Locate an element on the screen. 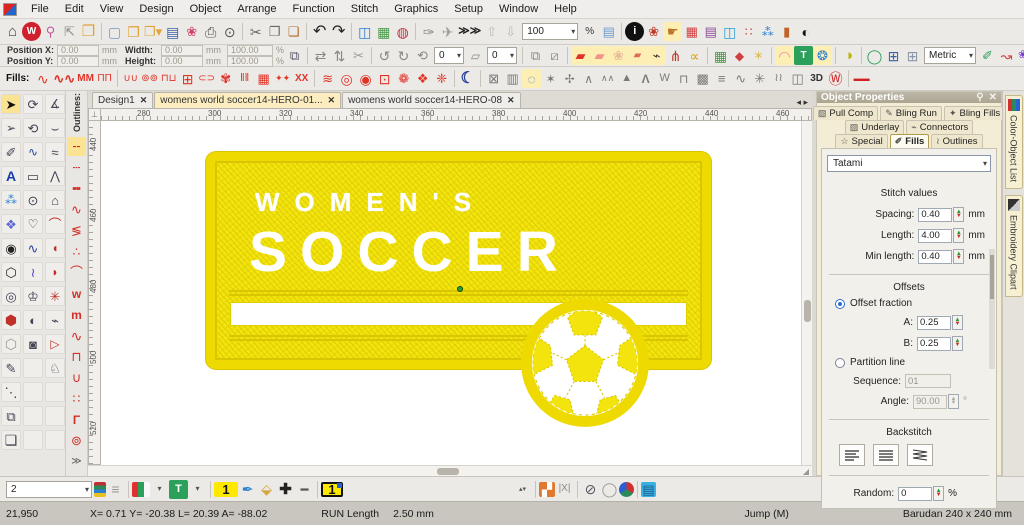  spool-icon: ◫ is located at coordinates (729, 31).